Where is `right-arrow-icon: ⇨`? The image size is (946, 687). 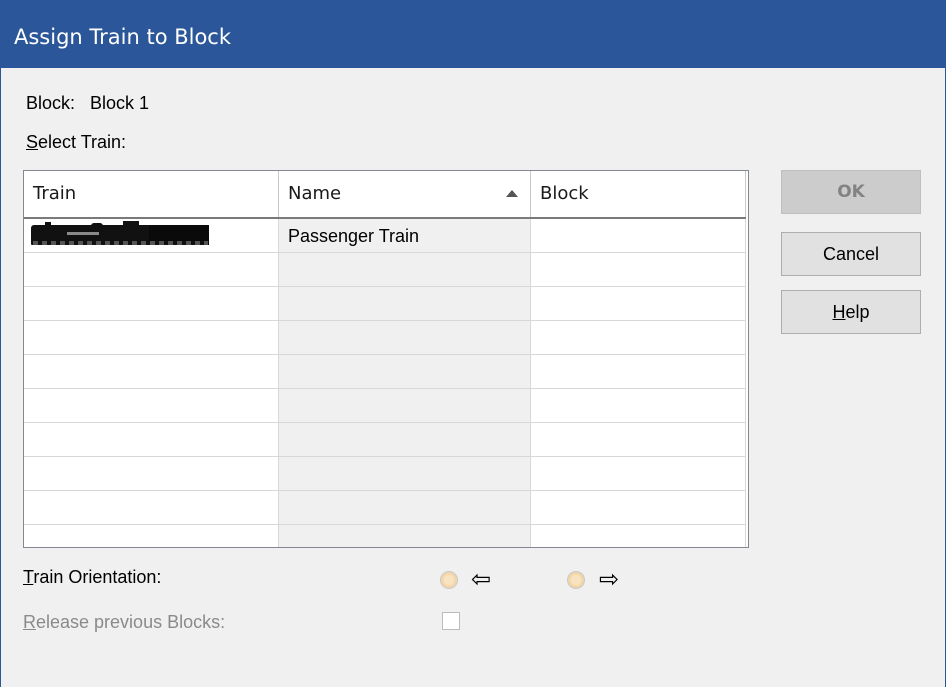
right-arrow-icon: ⇨ is located at coordinates (609, 579).